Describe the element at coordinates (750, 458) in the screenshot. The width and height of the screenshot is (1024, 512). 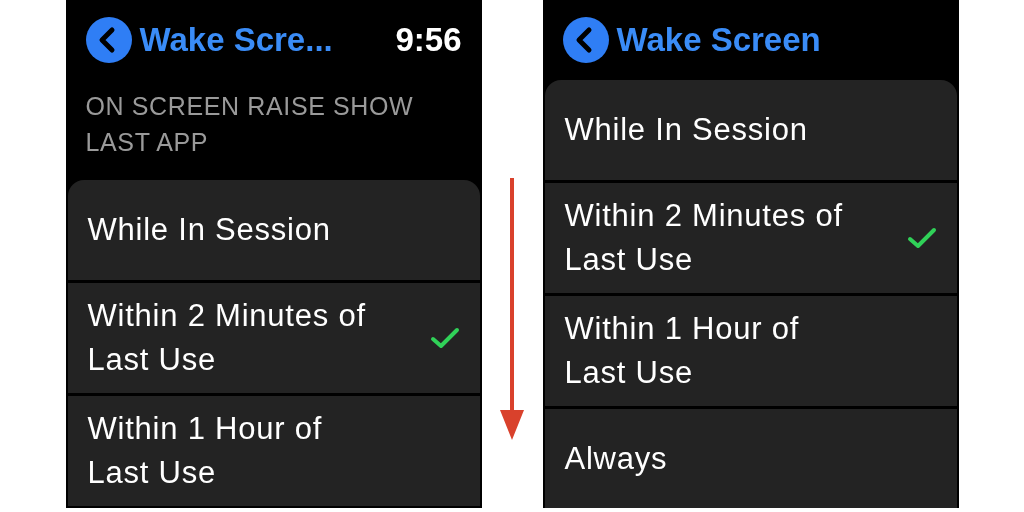
I see `option-row: Always` at that location.